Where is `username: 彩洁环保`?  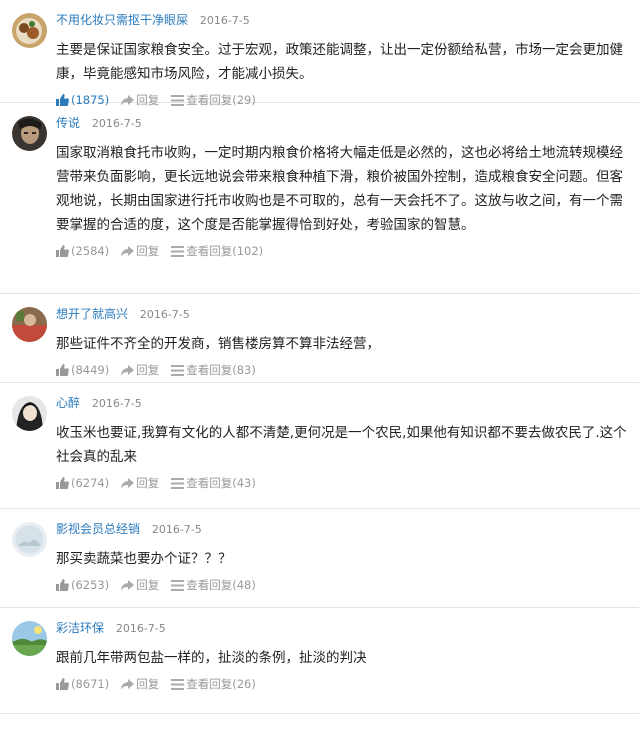
username: 彩洁环保 is located at coordinates (80, 628).